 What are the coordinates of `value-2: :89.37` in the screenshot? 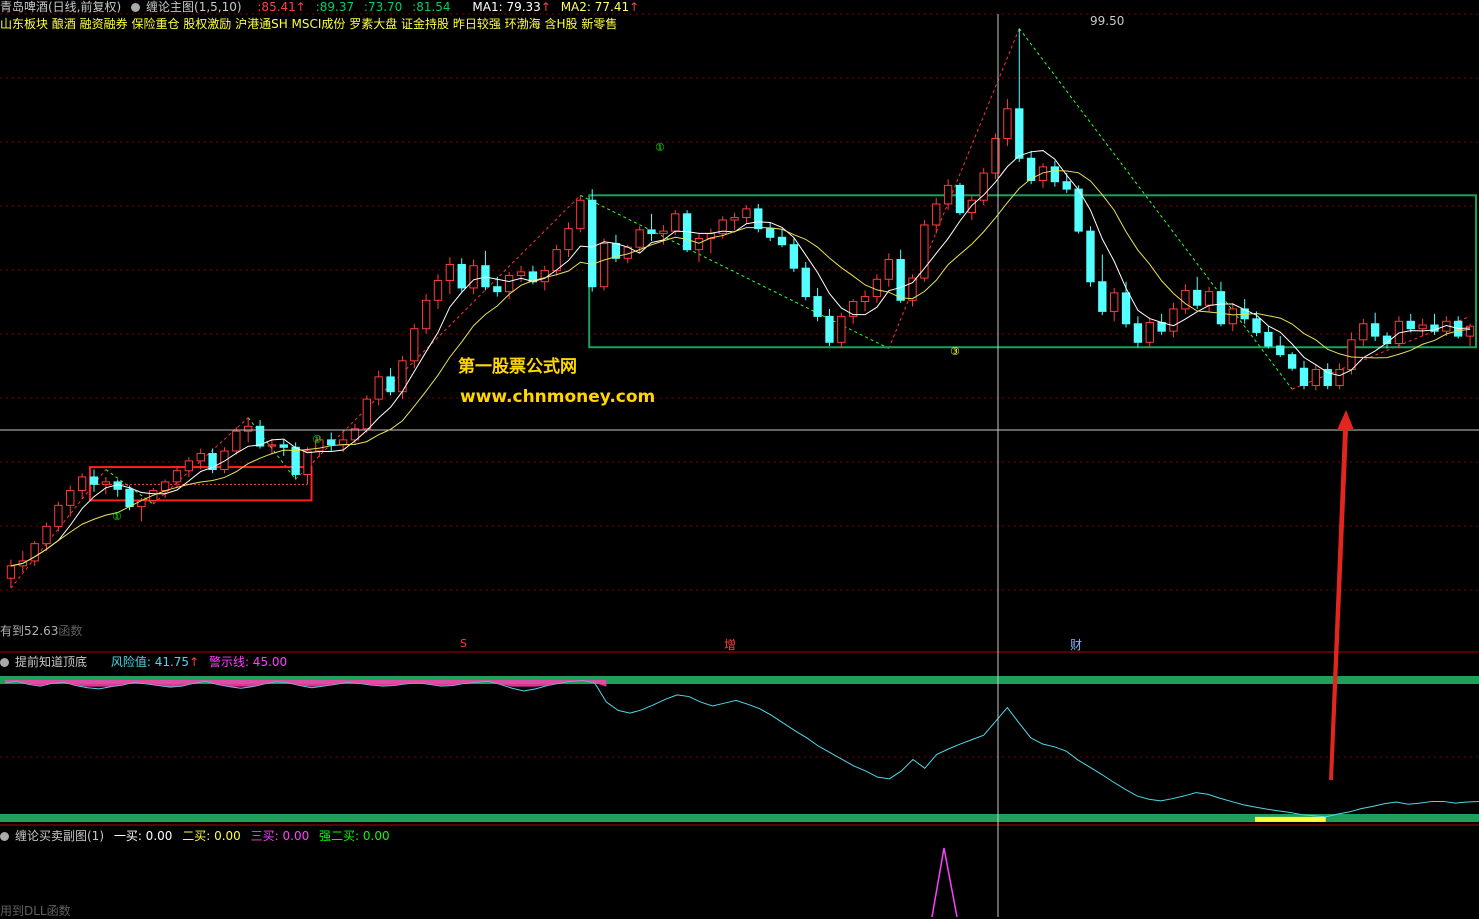 It's located at (335, 7).